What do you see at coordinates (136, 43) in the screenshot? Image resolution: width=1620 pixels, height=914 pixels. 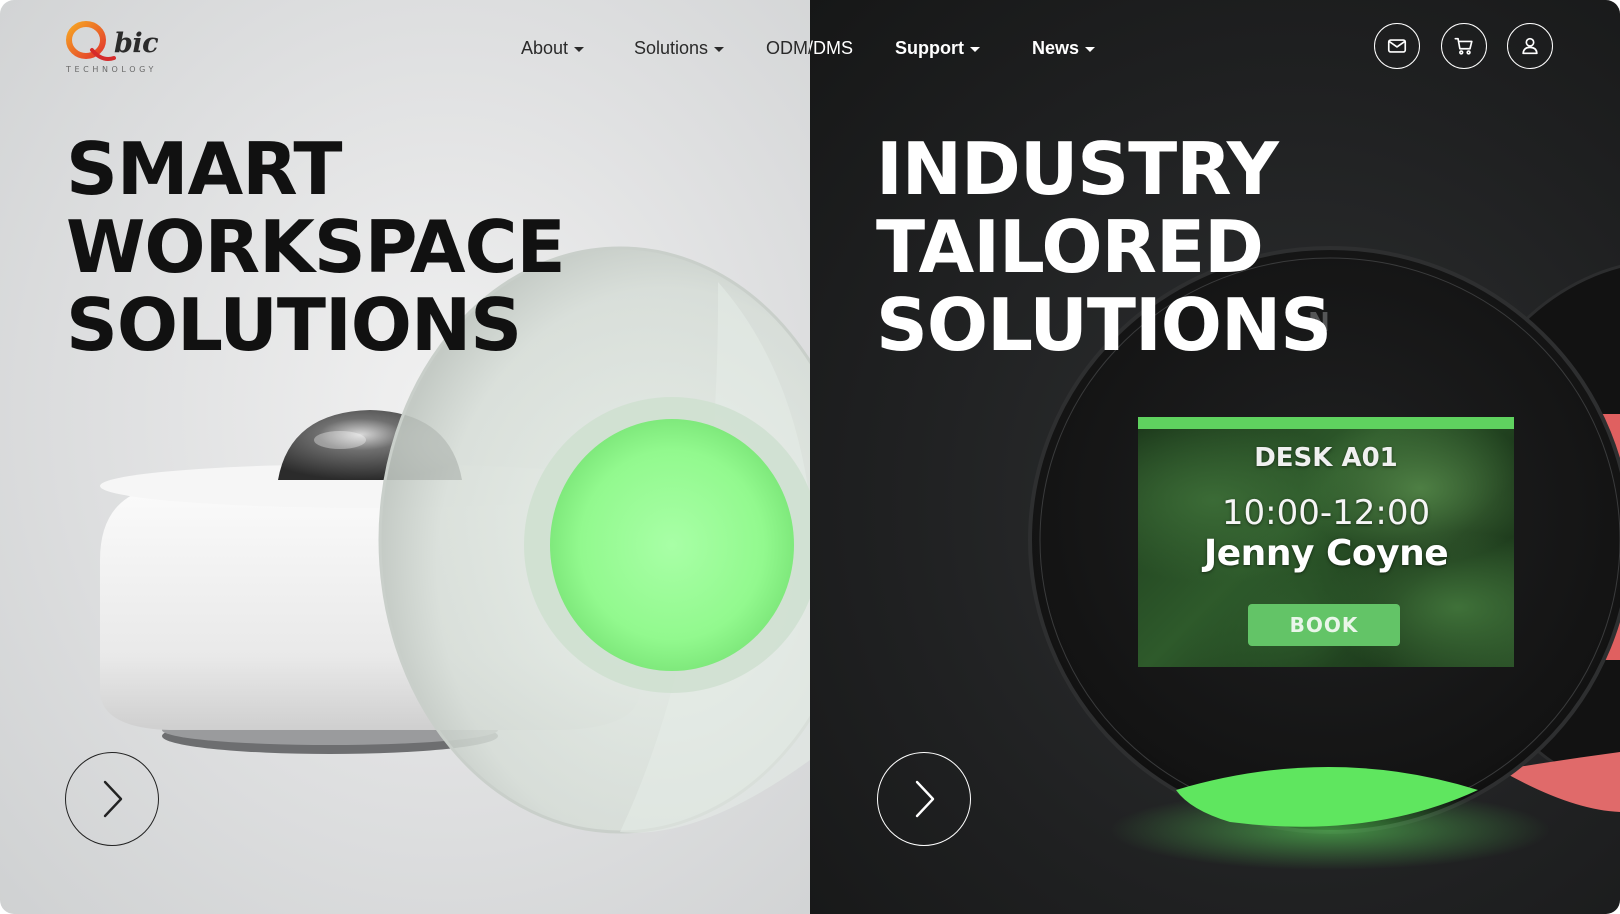 I see `logo-text: bic` at bounding box center [136, 43].